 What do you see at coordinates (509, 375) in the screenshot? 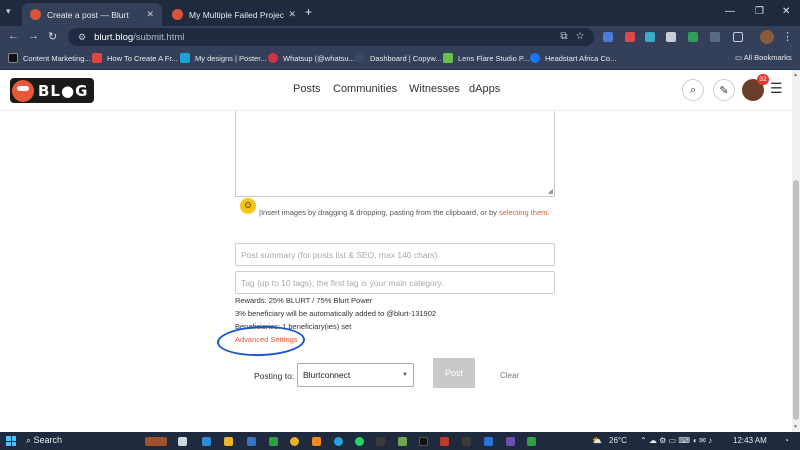
I see `clear-button: Clear` at bounding box center [509, 375].